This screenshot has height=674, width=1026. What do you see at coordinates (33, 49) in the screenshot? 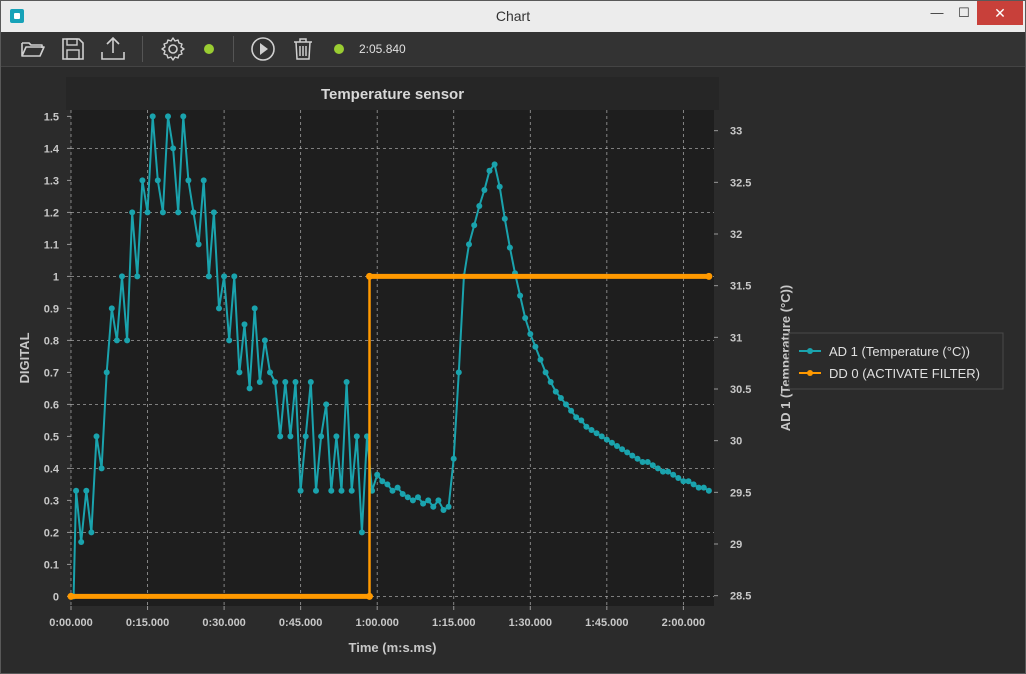
I see `folder-open-icon` at bounding box center [33, 49].